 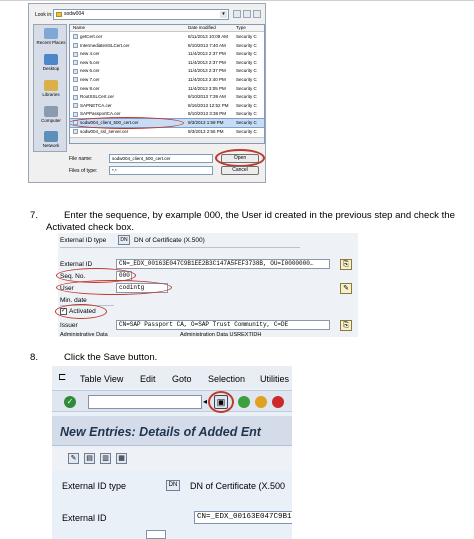 What do you see at coordinates (34, 357) in the screenshot?
I see `step-8-number: 8.` at bounding box center [34, 357].